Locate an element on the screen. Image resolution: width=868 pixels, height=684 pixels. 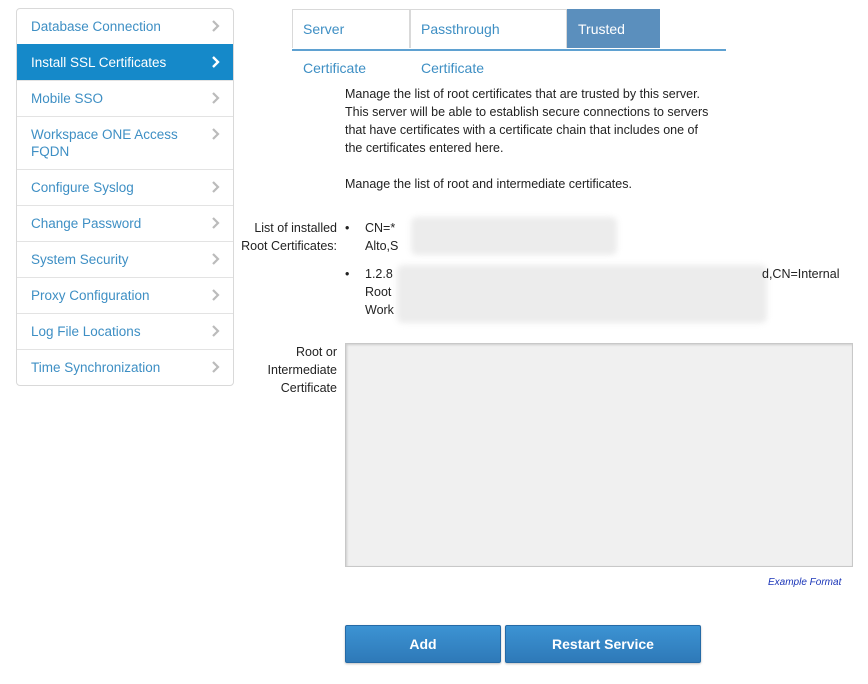
sidebar-item-label: Log File Locations is located at coordinates (86, 331).